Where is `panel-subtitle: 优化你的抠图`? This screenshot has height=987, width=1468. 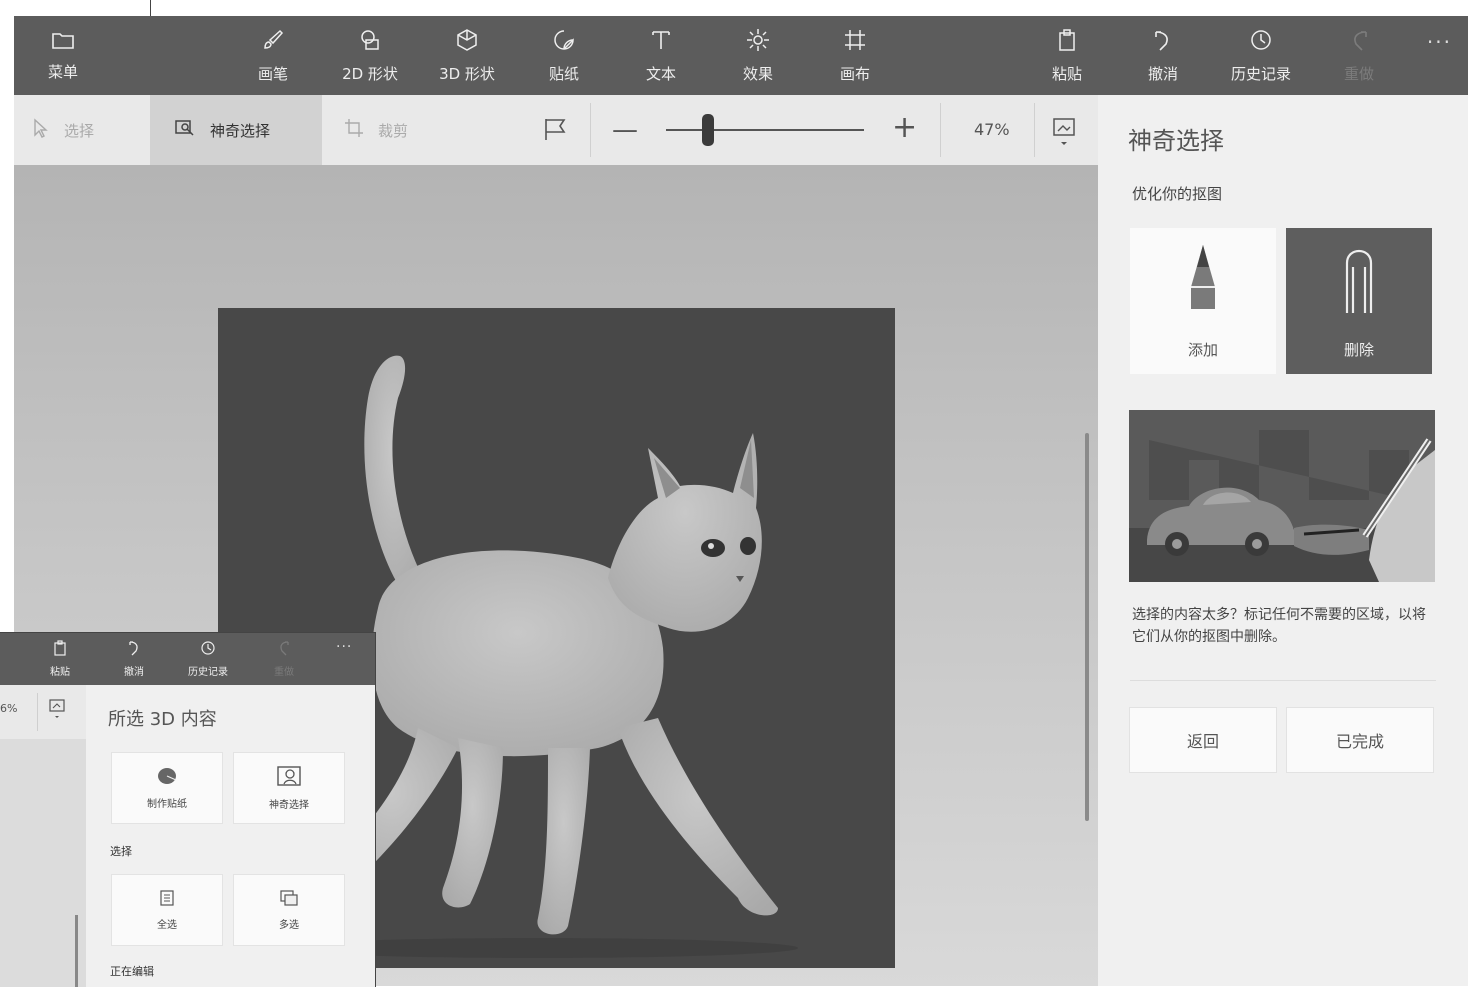
panel-subtitle: 优化你的抠图 is located at coordinates (1177, 194).